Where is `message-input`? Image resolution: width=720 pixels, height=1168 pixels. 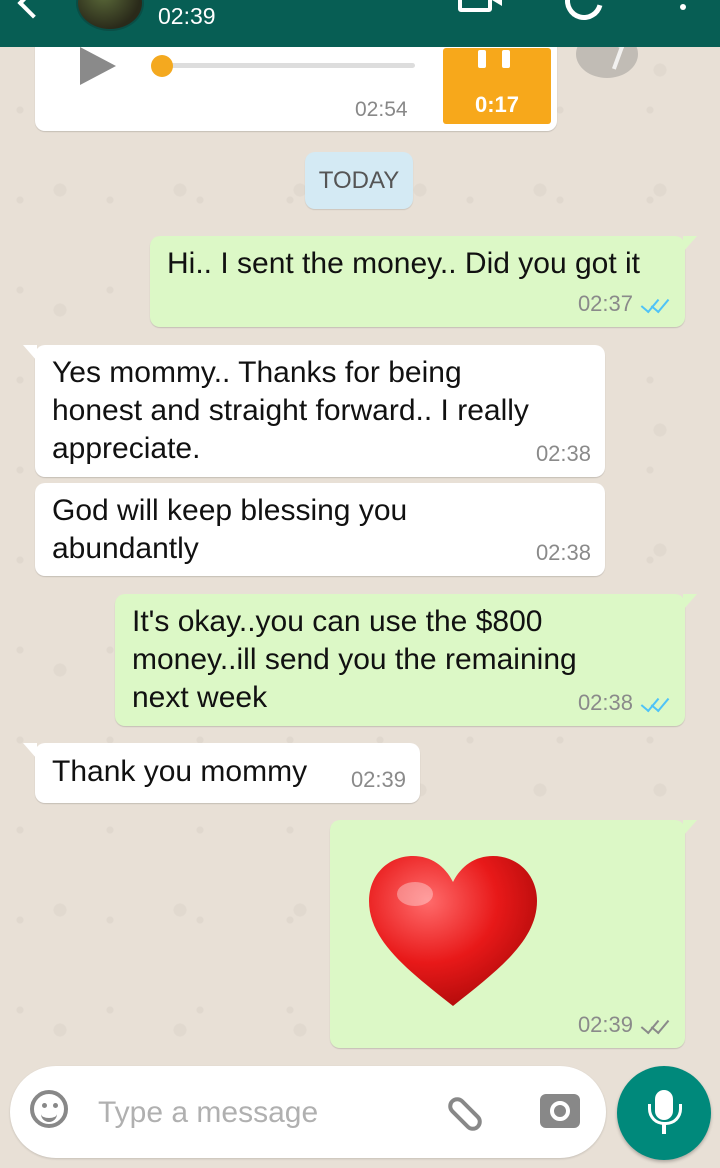 message-input is located at coordinates (263, 1113).